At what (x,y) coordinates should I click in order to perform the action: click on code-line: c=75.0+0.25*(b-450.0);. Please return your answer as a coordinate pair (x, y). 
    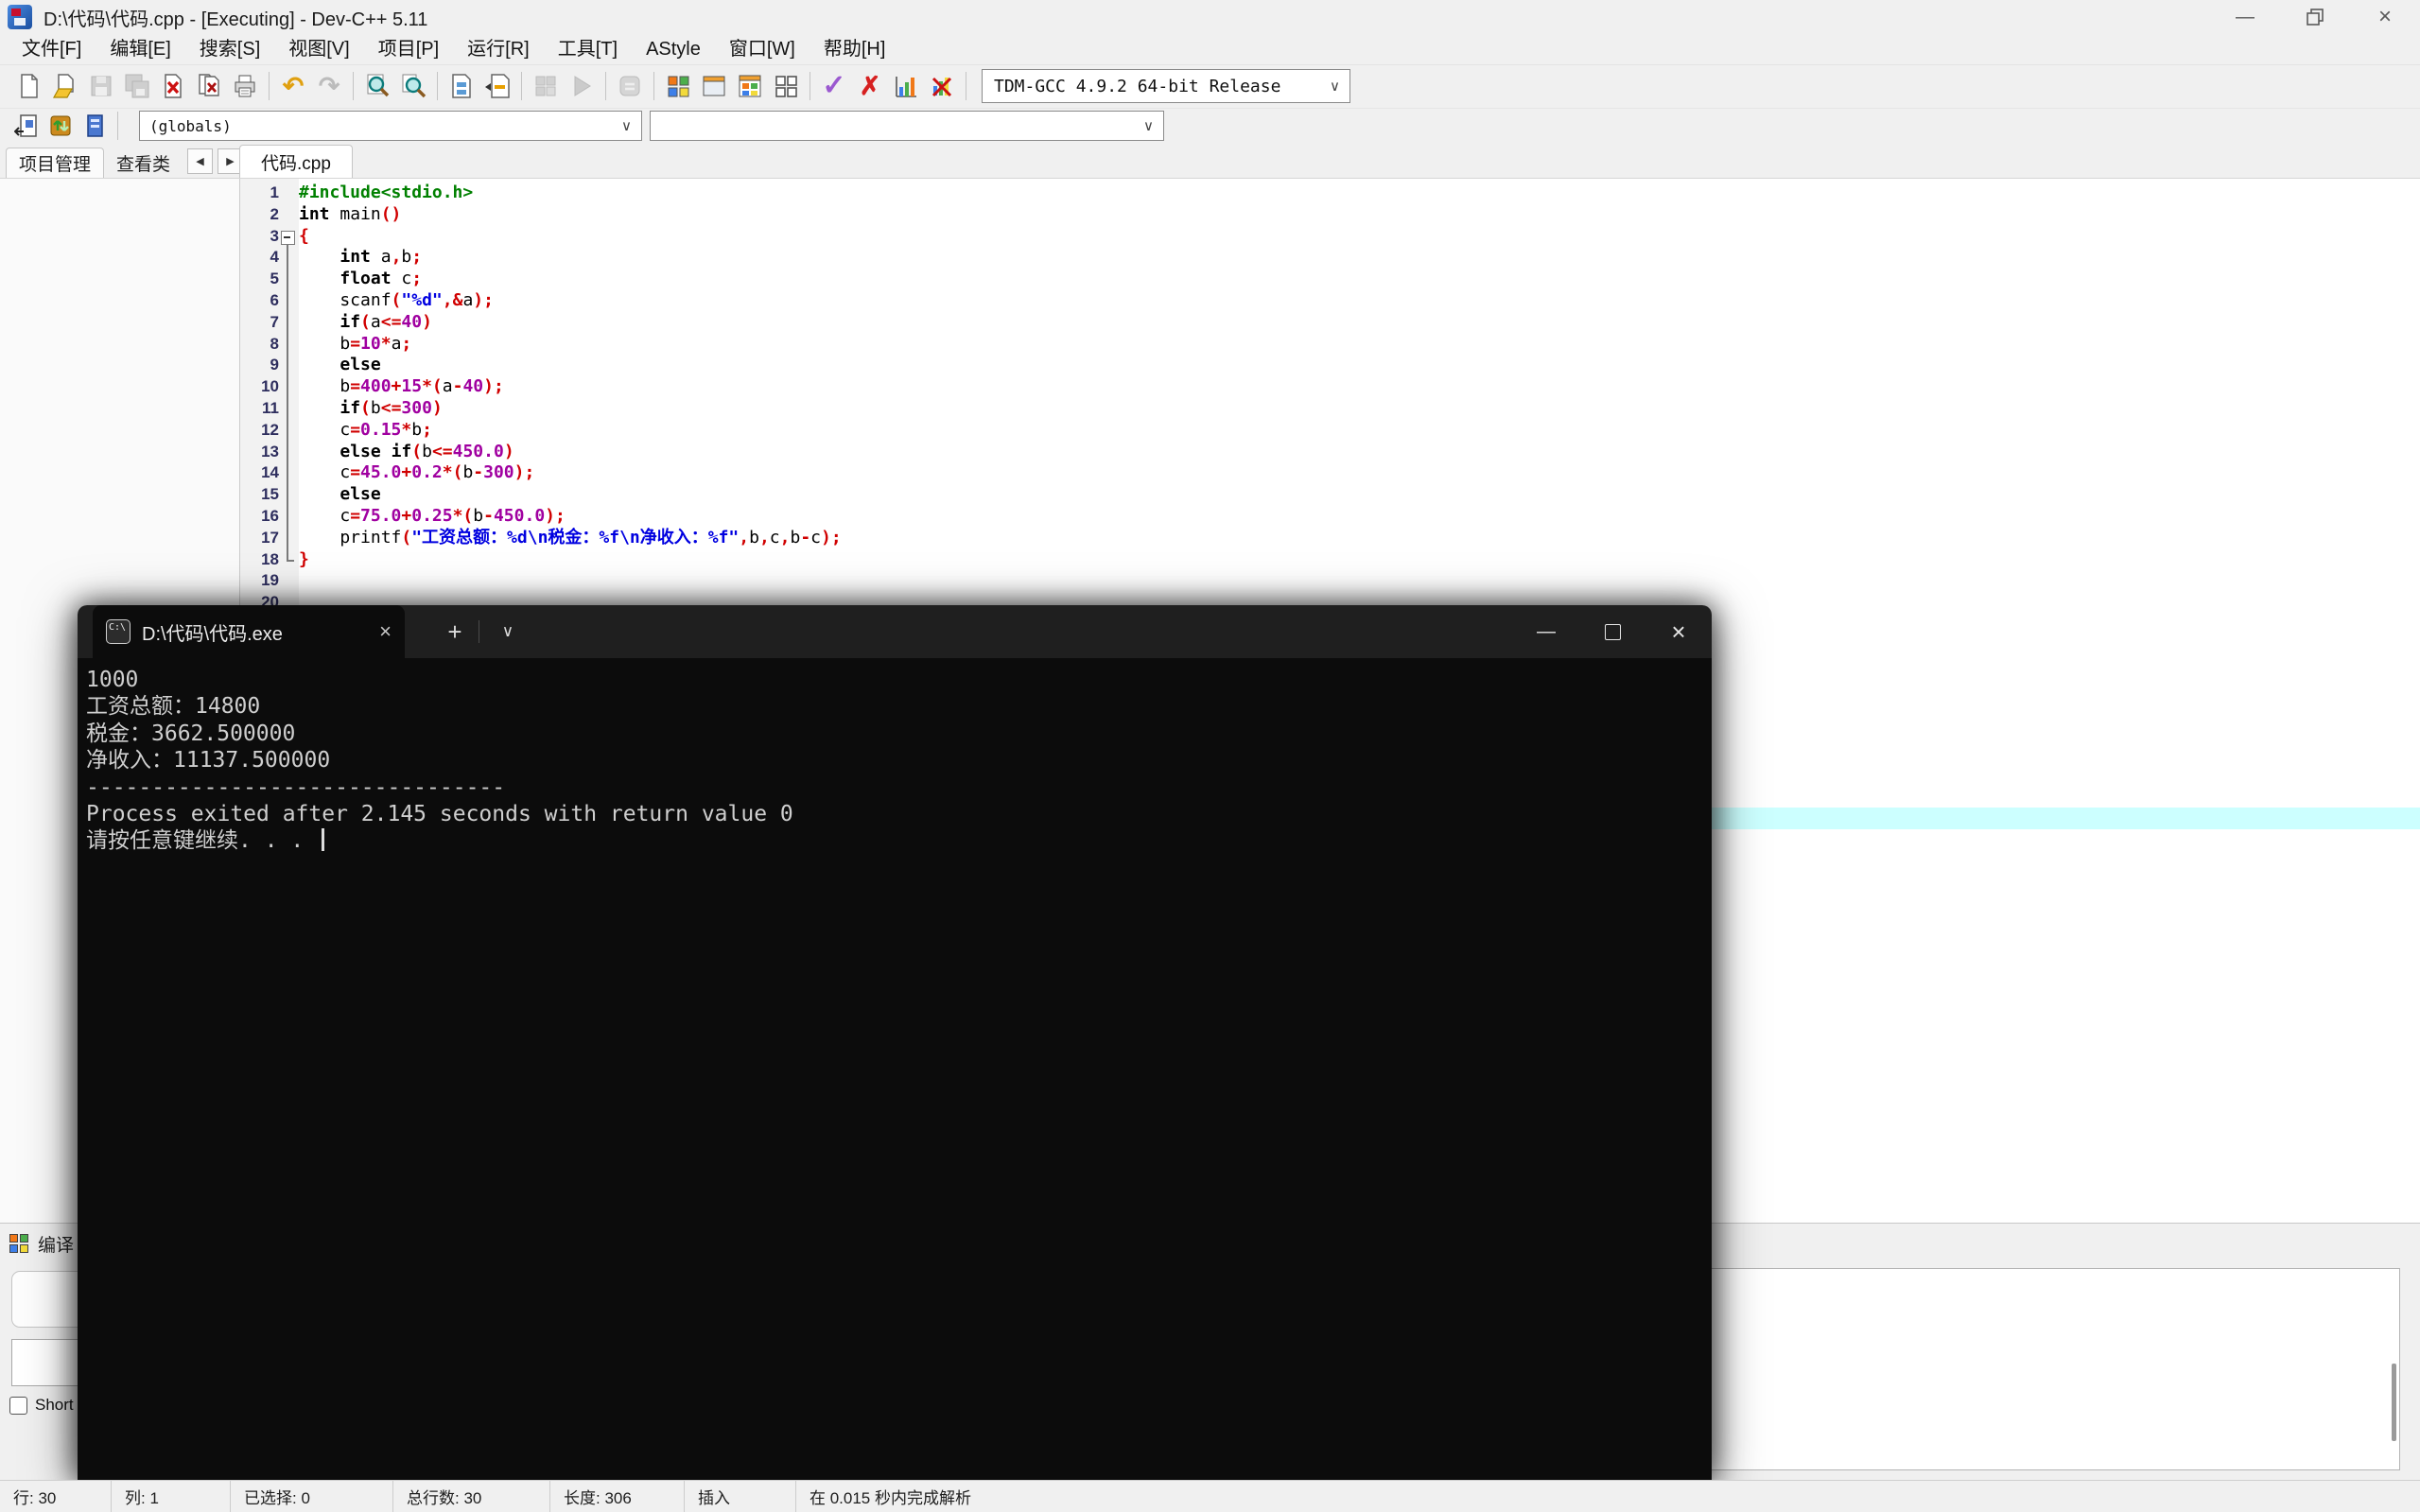
    Looking at the image, I should click on (432, 515).